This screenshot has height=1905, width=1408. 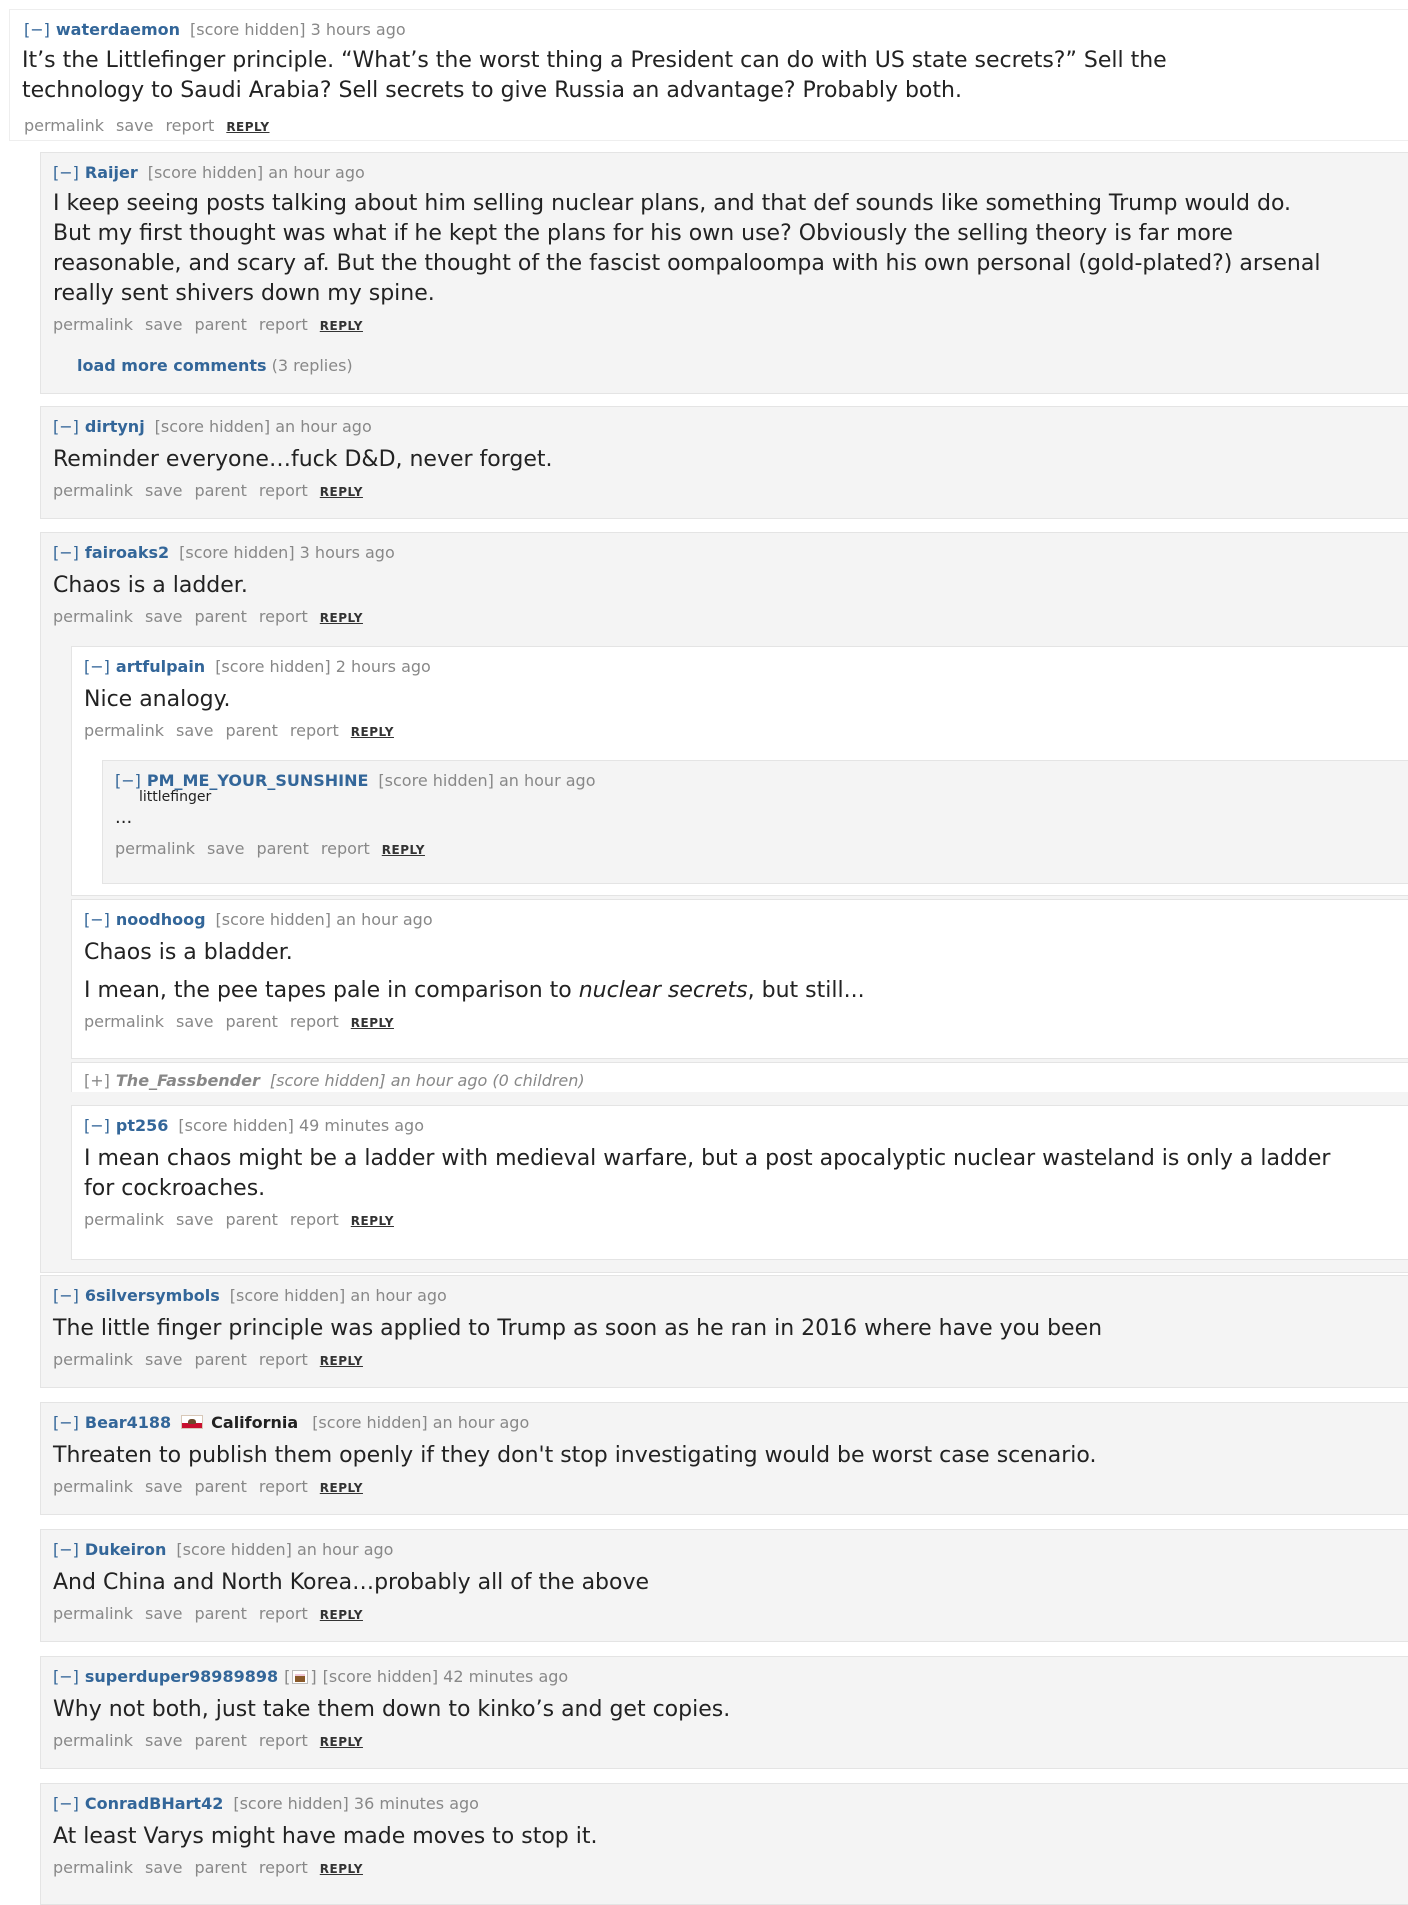 I want to click on author-link: artfulpain, so click(x=160, y=666).